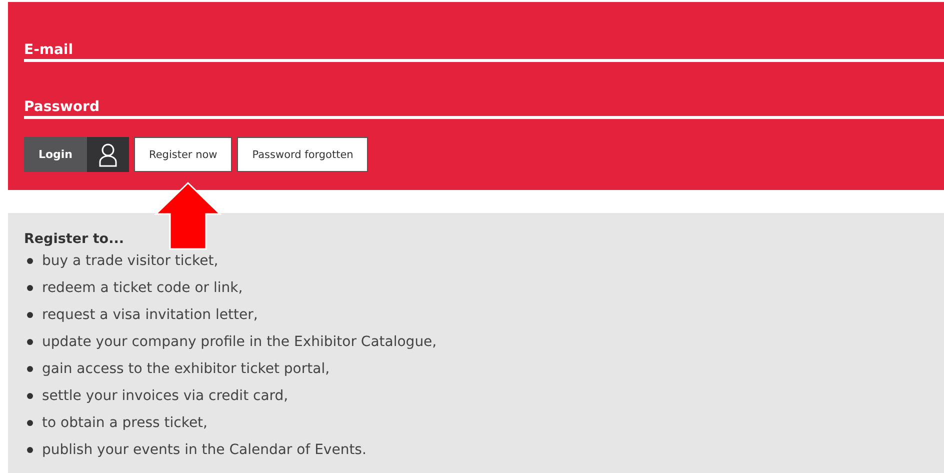 The width and height of the screenshot is (944, 473). I want to click on list-item: buy a trade visitor ticket,, so click(130, 260).